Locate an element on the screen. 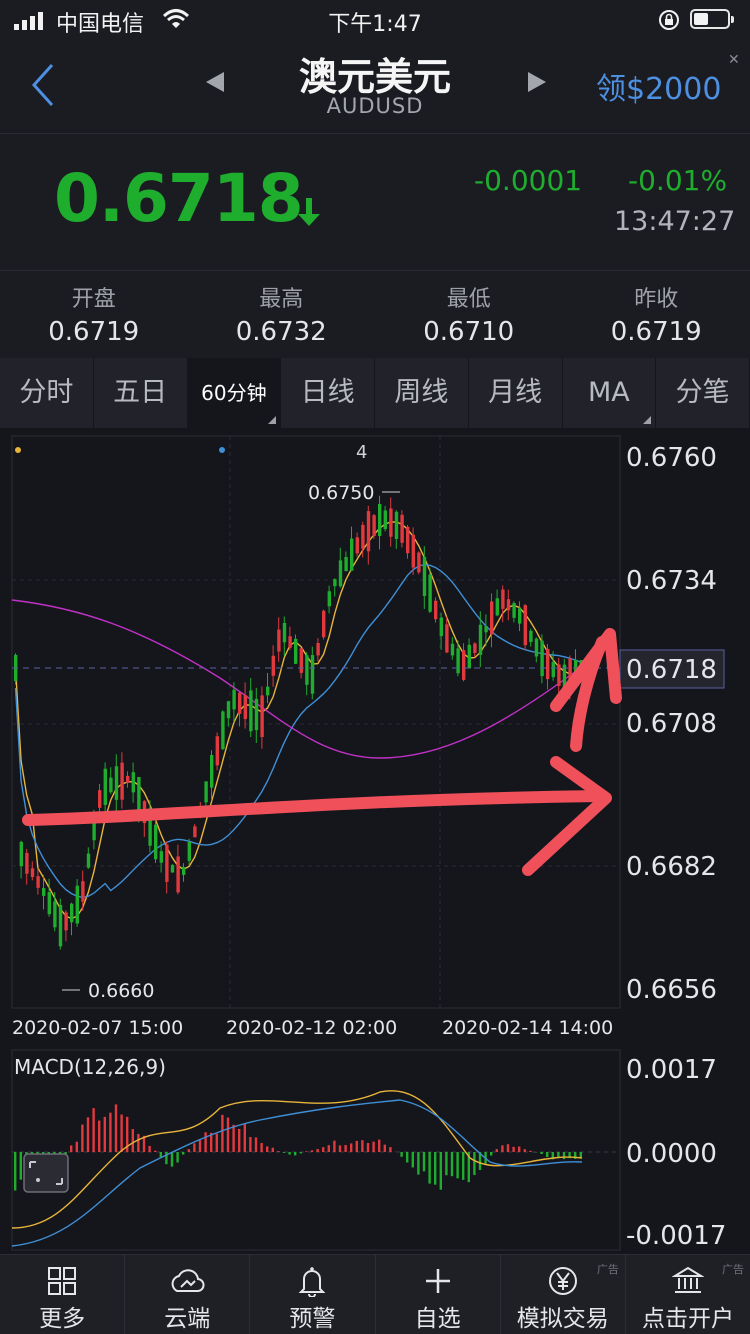 This screenshot has width=750, height=1334. stat-open: 开盘 0.6719 is located at coordinates (94, 314).